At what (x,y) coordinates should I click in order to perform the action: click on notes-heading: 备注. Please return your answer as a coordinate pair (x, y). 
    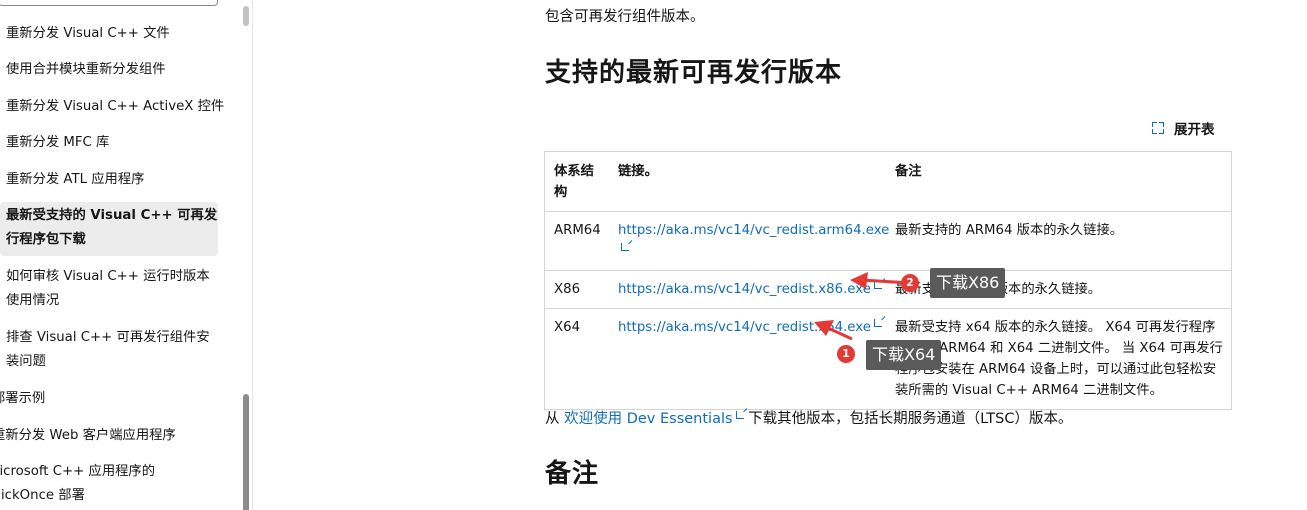
    Looking at the image, I should click on (572, 474).